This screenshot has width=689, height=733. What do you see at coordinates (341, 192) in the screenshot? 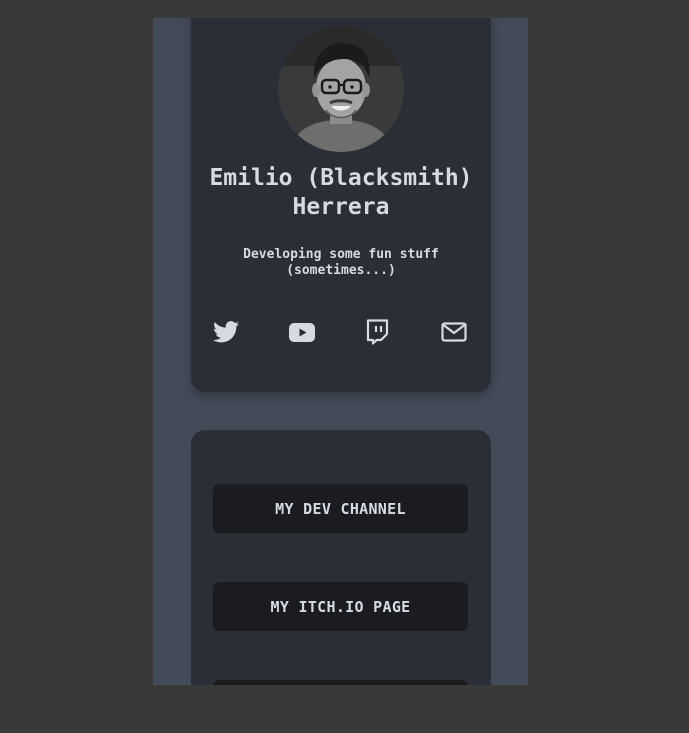
I see `profile-name: Emilio (Blacksmith) Herrera` at bounding box center [341, 192].